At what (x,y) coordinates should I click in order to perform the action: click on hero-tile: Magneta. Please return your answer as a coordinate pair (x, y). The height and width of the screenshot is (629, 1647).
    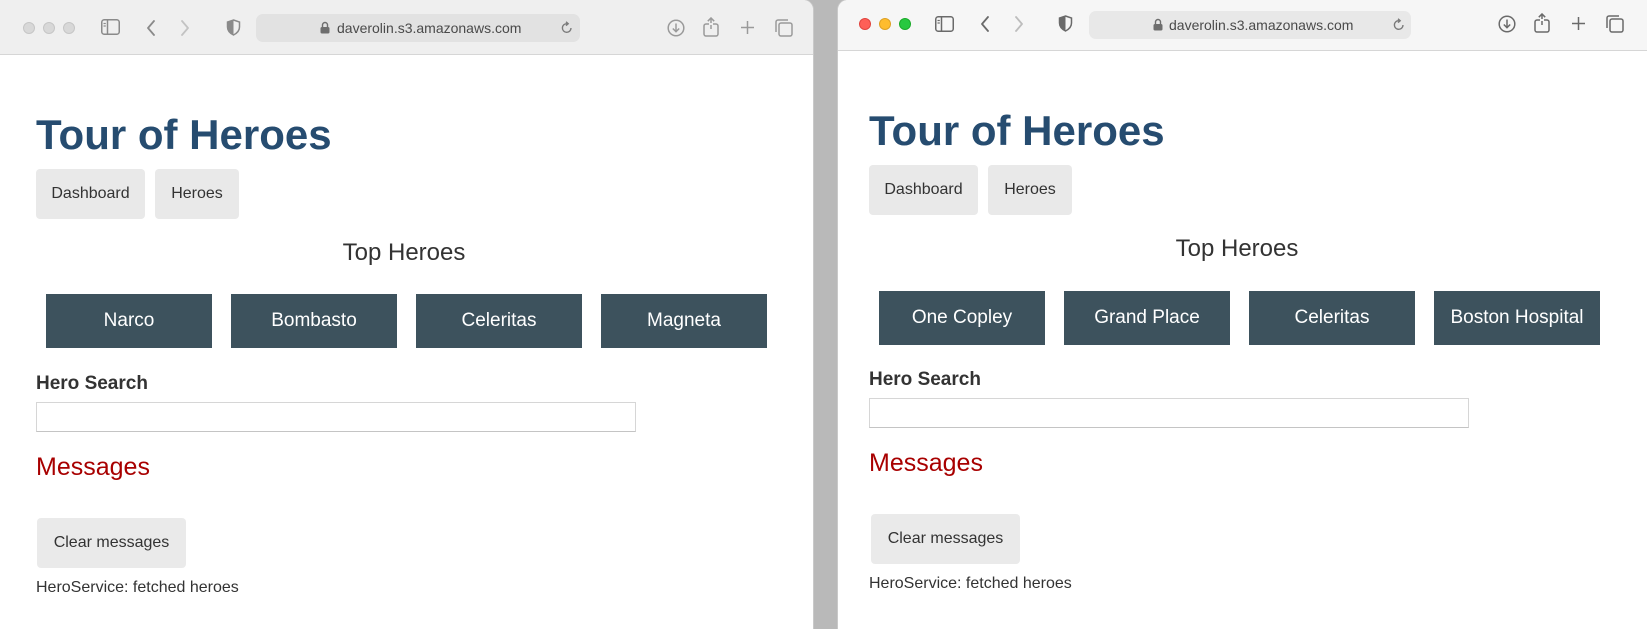
    Looking at the image, I should click on (684, 321).